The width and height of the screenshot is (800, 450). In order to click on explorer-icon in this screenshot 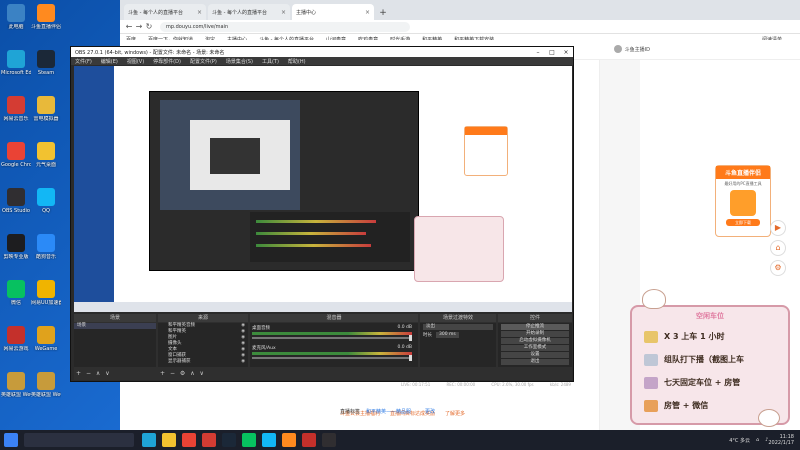, I will do `click(169, 440)`.